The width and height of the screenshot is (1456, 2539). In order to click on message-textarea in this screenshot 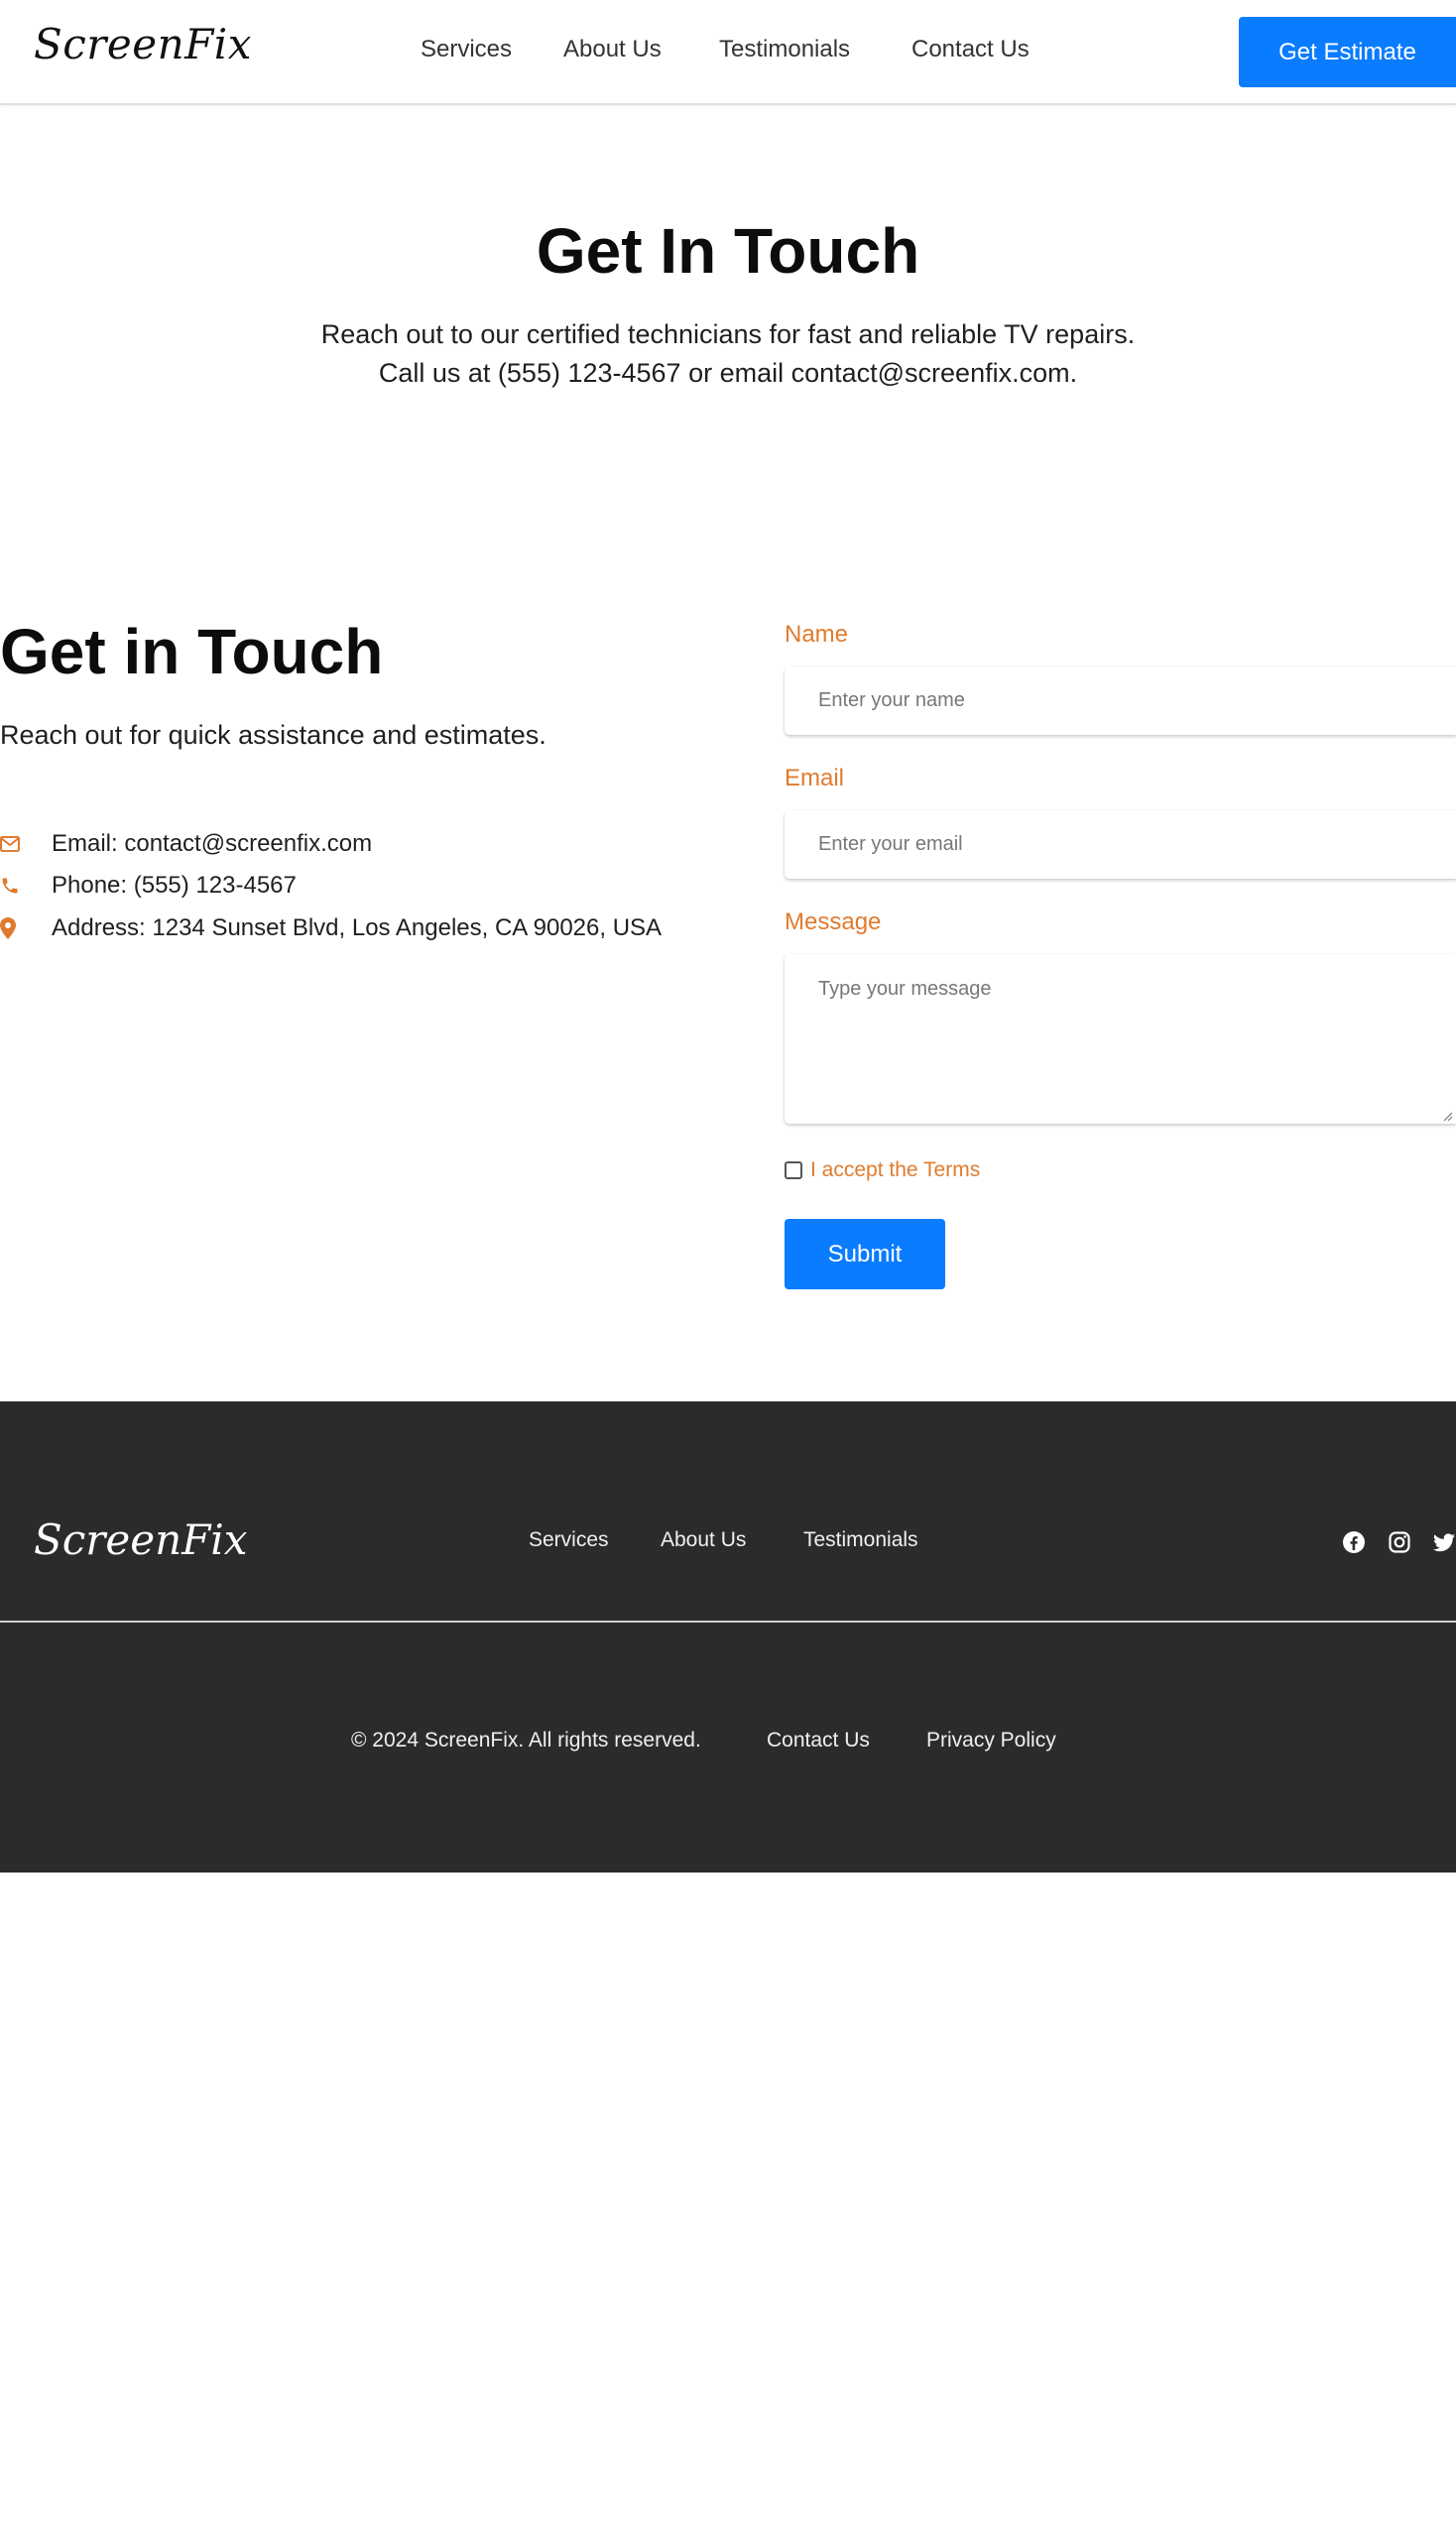, I will do `click(1120, 1039)`.